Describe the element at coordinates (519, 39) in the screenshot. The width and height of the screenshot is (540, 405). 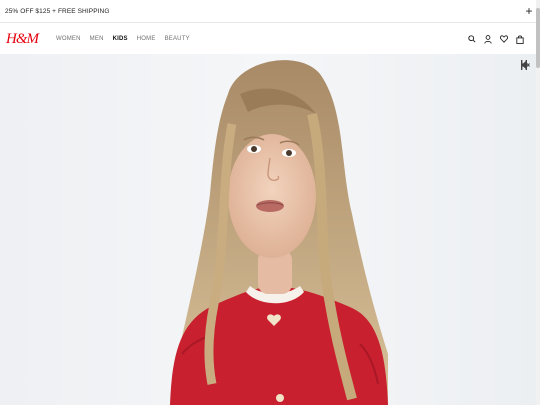
I see `bag-icon` at that location.